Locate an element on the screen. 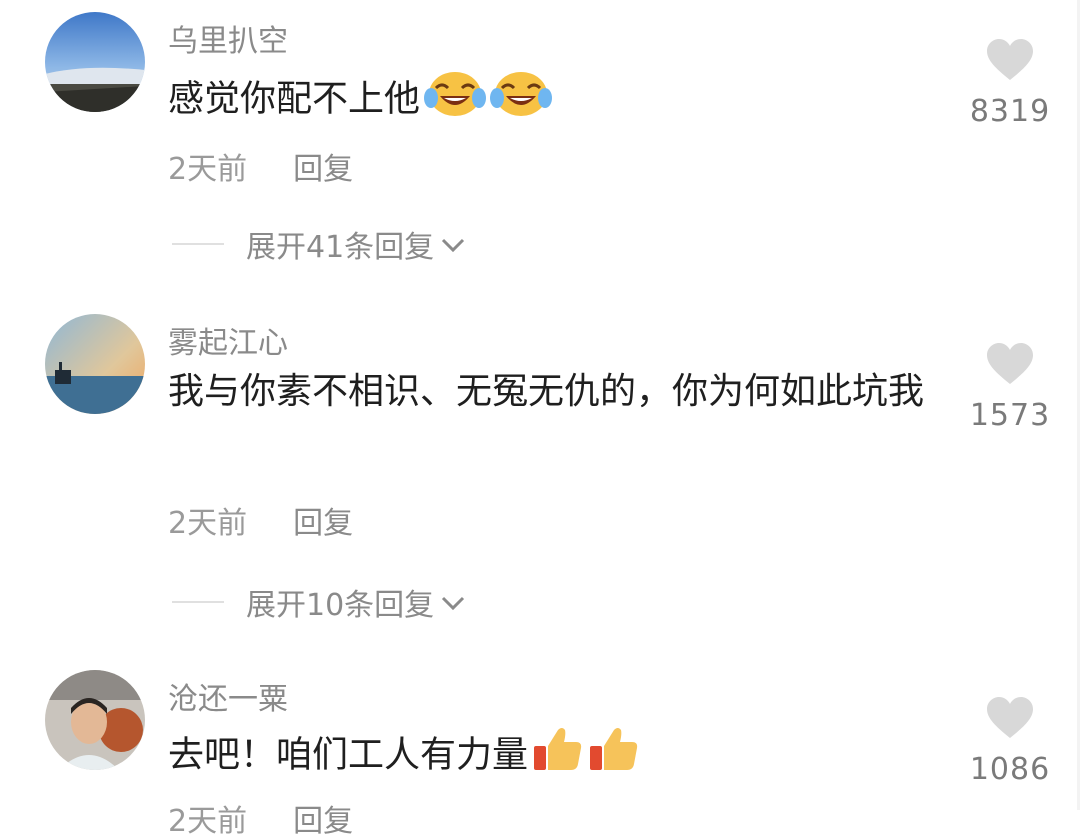  comment-text-body: 去吧！咱们工人有力量 is located at coordinates (348, 755).